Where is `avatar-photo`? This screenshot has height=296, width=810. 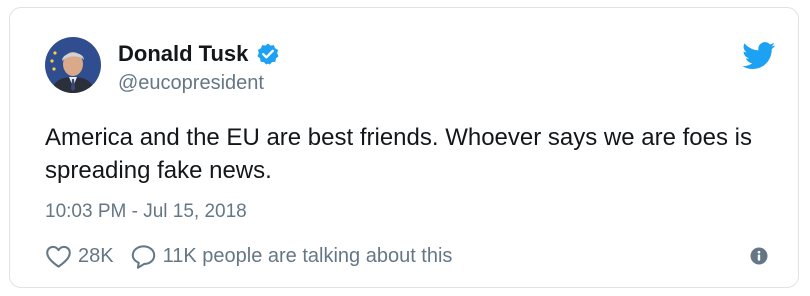 avatar-photo is located at coordinates (73, 65).